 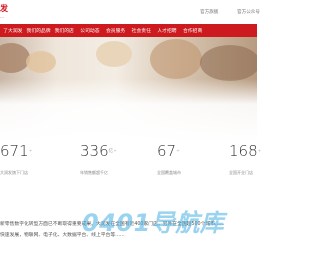 I want to click on stat-item: 336亿+ 年销售额超千亿, so click(x=110, y=159).